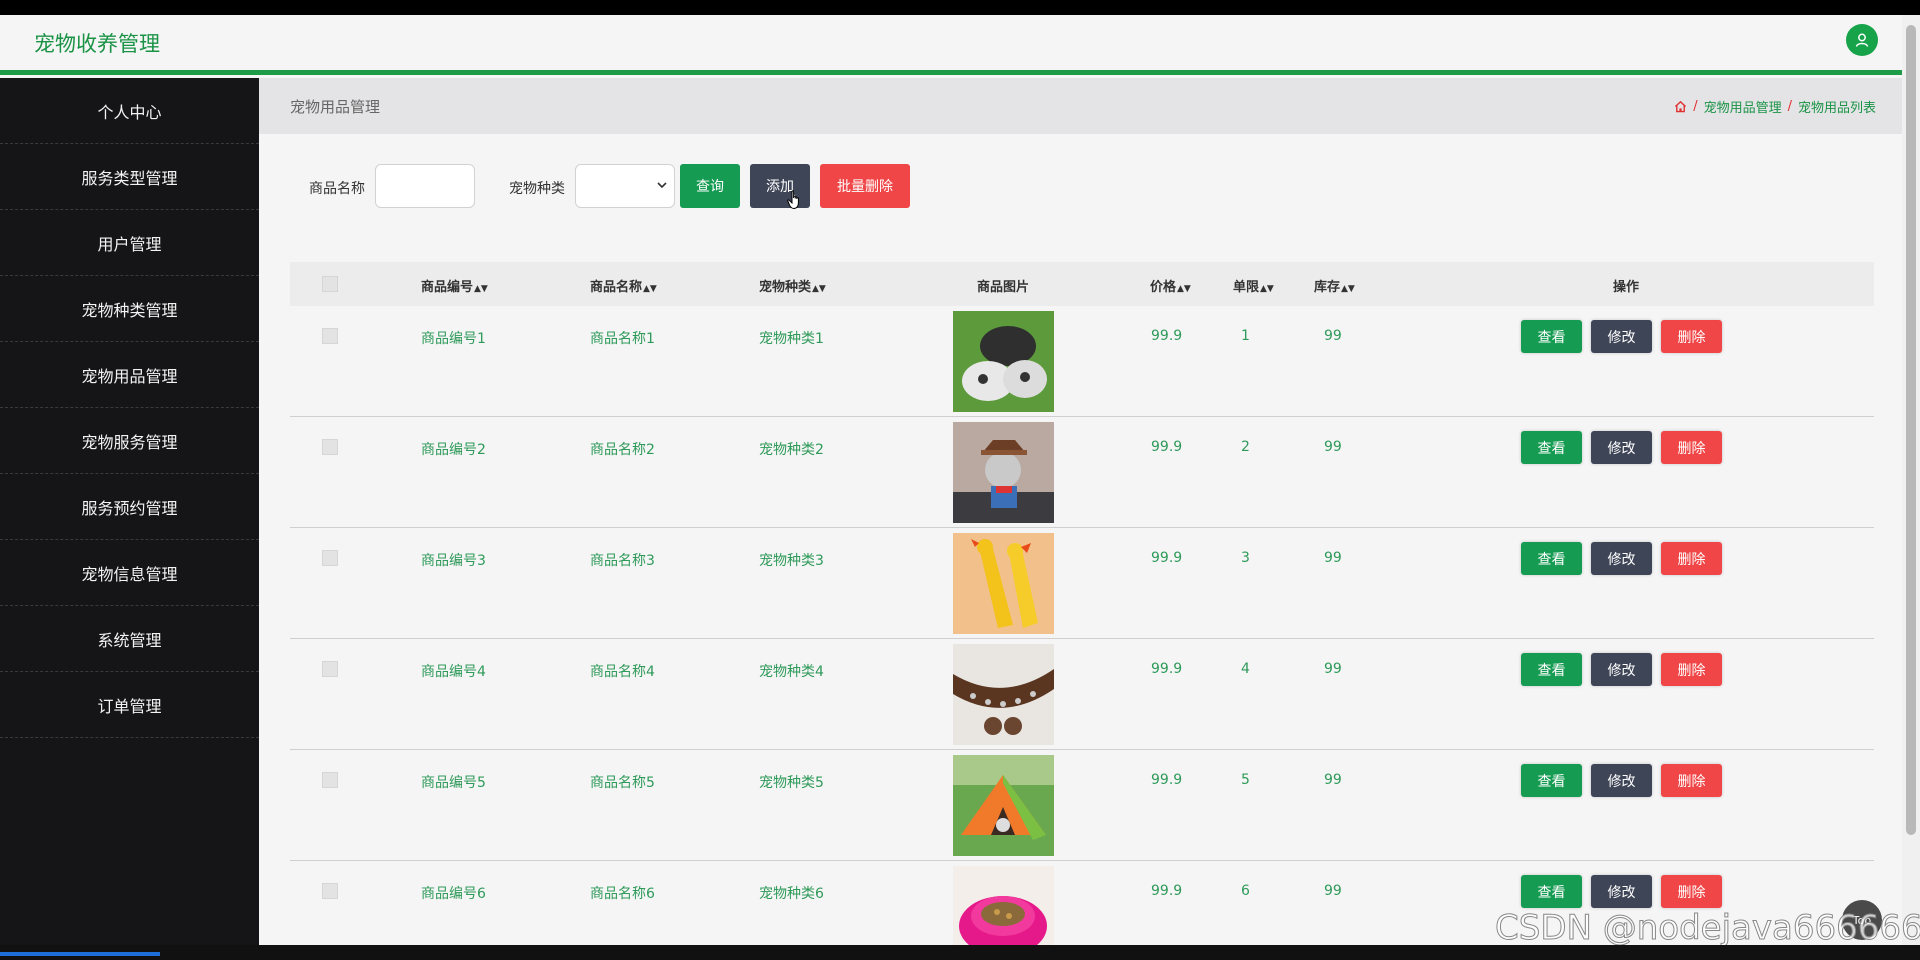 This screenshot has width=1920, height=960. I want to click on loading-progress, so click(80, 954).